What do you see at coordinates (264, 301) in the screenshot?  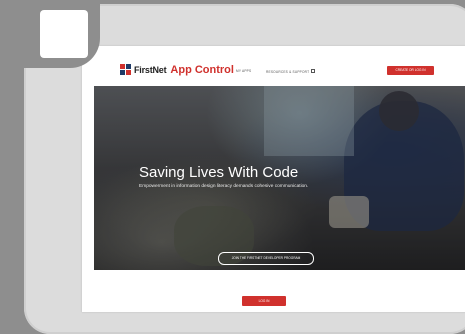 I see `login-button: LOG IN` at bounding box center [264, 301].